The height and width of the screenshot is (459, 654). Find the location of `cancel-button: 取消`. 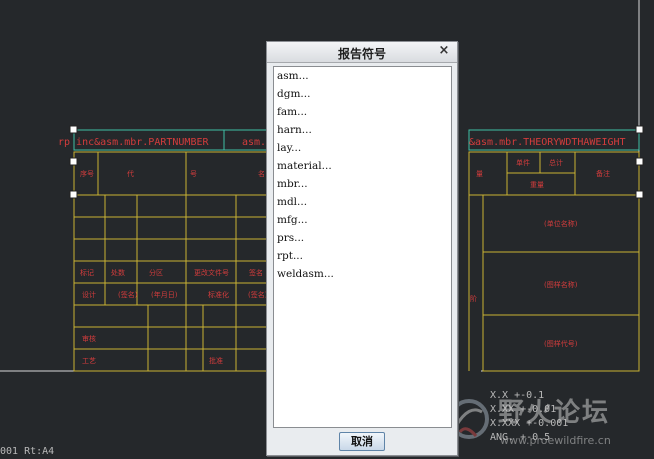

cancel-button: 取消 is located at coordinates (362, 441).